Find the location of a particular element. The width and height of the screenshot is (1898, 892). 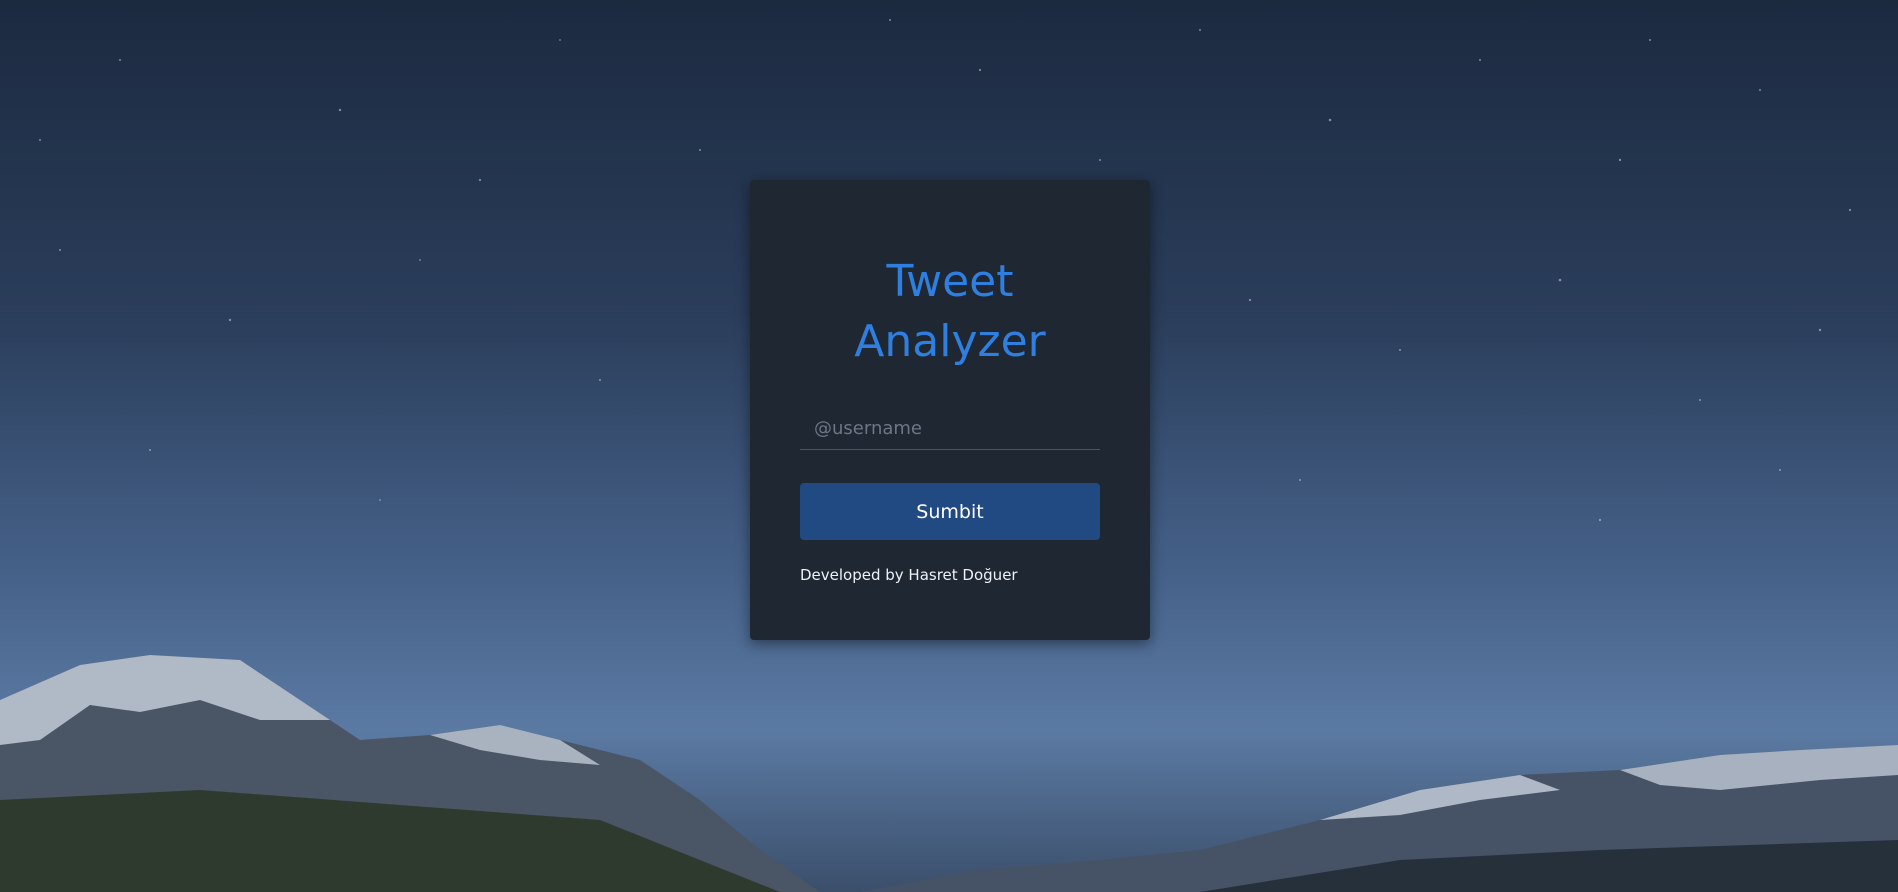

developer-credit: Developed by Hasret Doğuer is located at coordinates (909, 575).